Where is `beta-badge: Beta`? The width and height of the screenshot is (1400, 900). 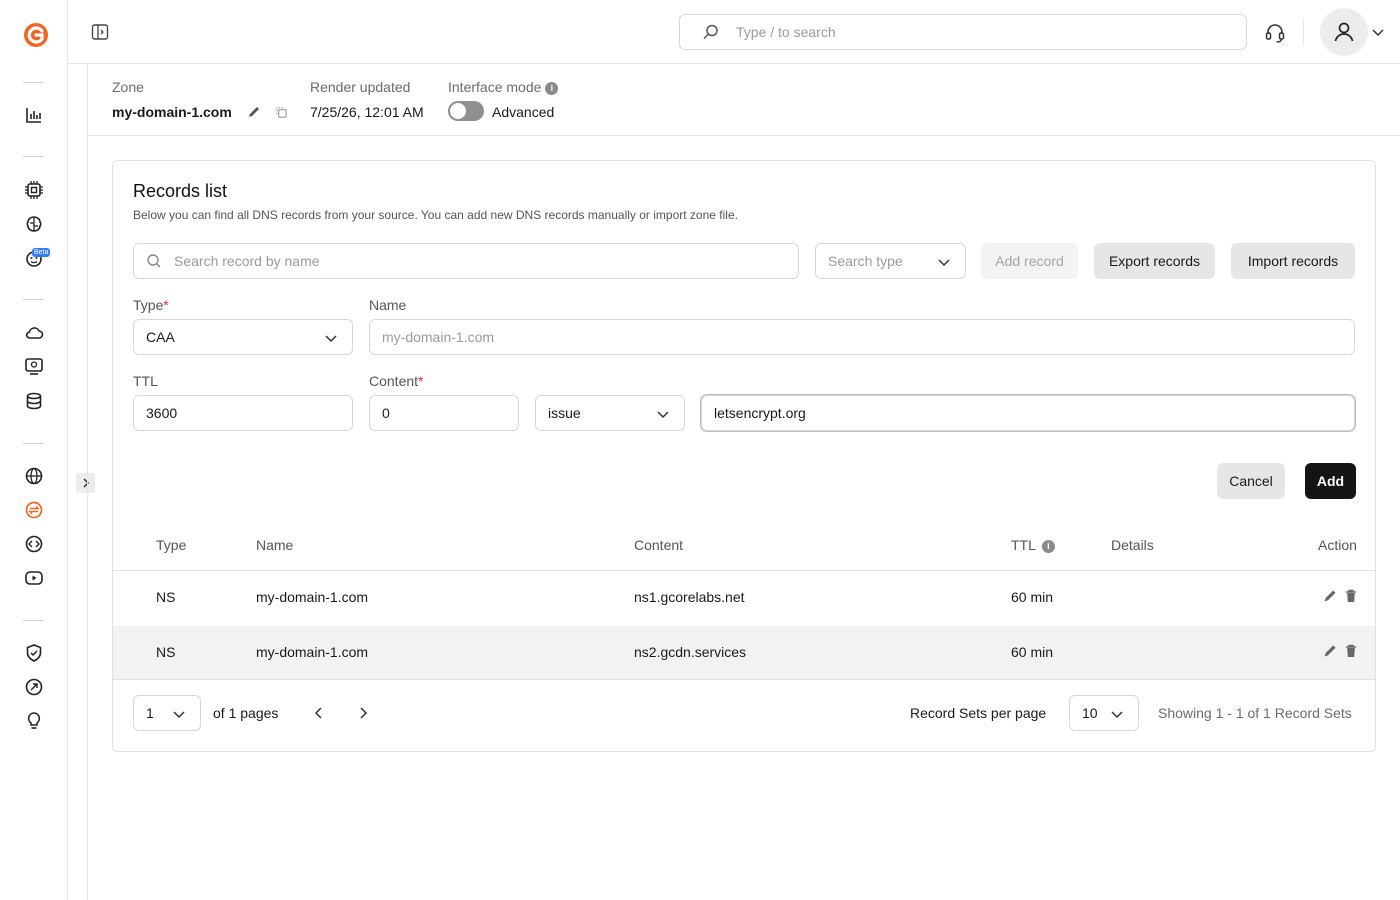
beta-badge: Beta is located at coordinates (41, 252).